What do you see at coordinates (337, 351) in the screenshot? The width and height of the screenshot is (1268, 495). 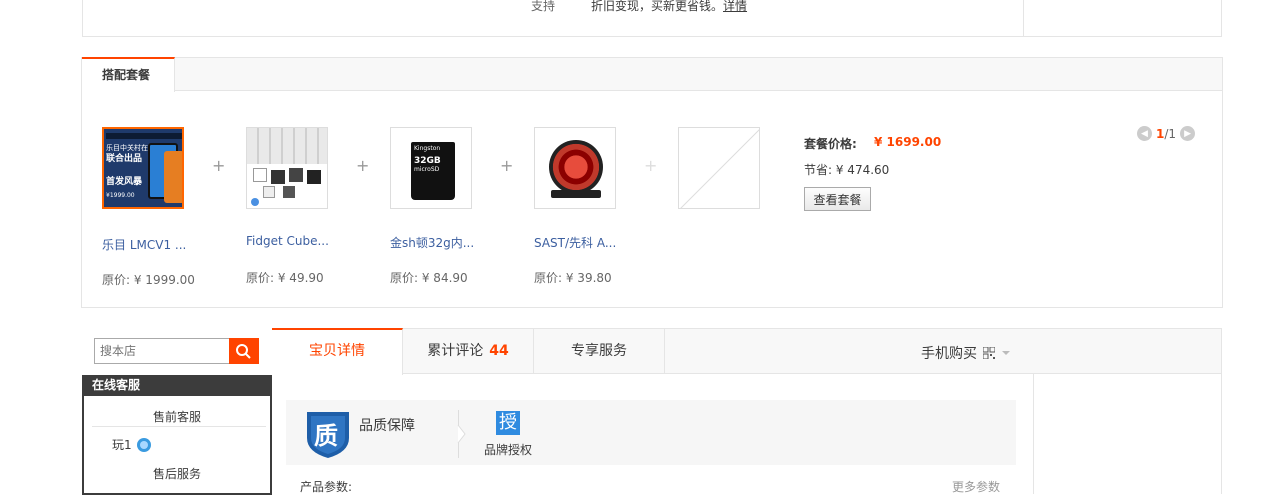 I see `tab-product-details: 宝贝详情` at bounding box center [337, 351].